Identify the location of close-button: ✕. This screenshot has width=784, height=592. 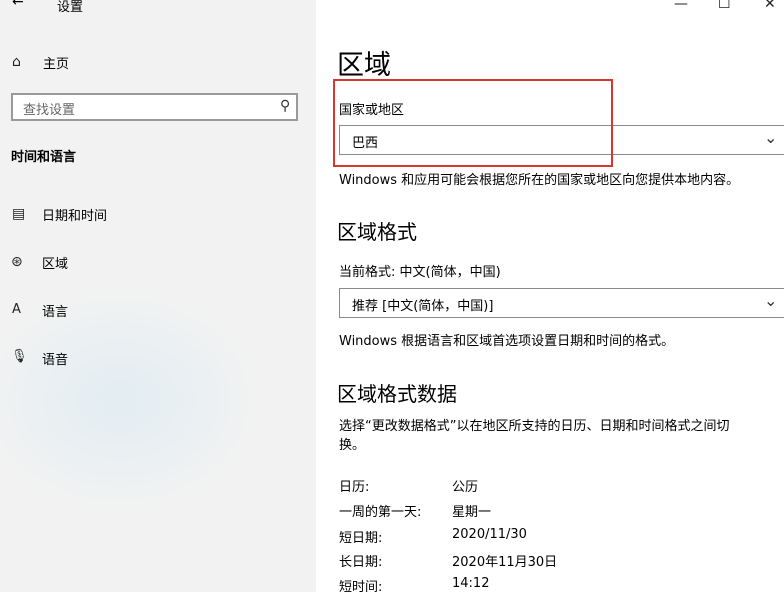
(770, 6).